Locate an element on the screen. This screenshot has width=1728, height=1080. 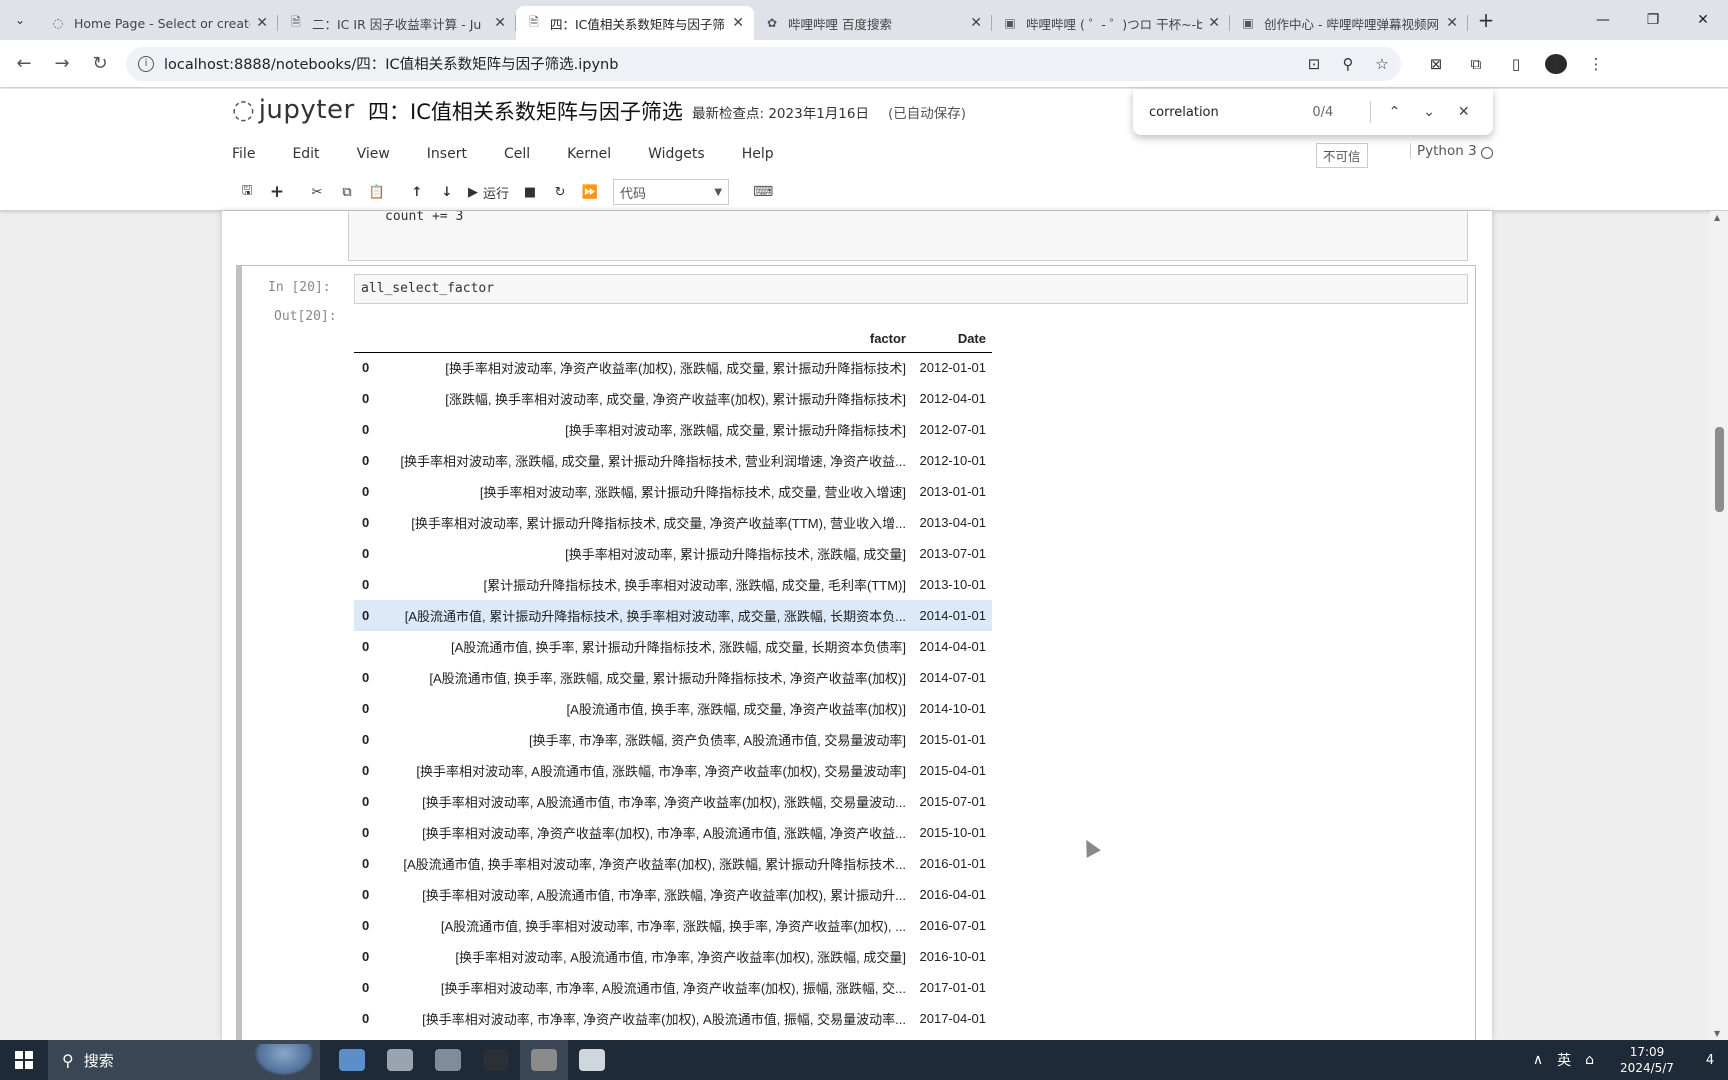
menu-help: Help is located at coordinates (758, 157).